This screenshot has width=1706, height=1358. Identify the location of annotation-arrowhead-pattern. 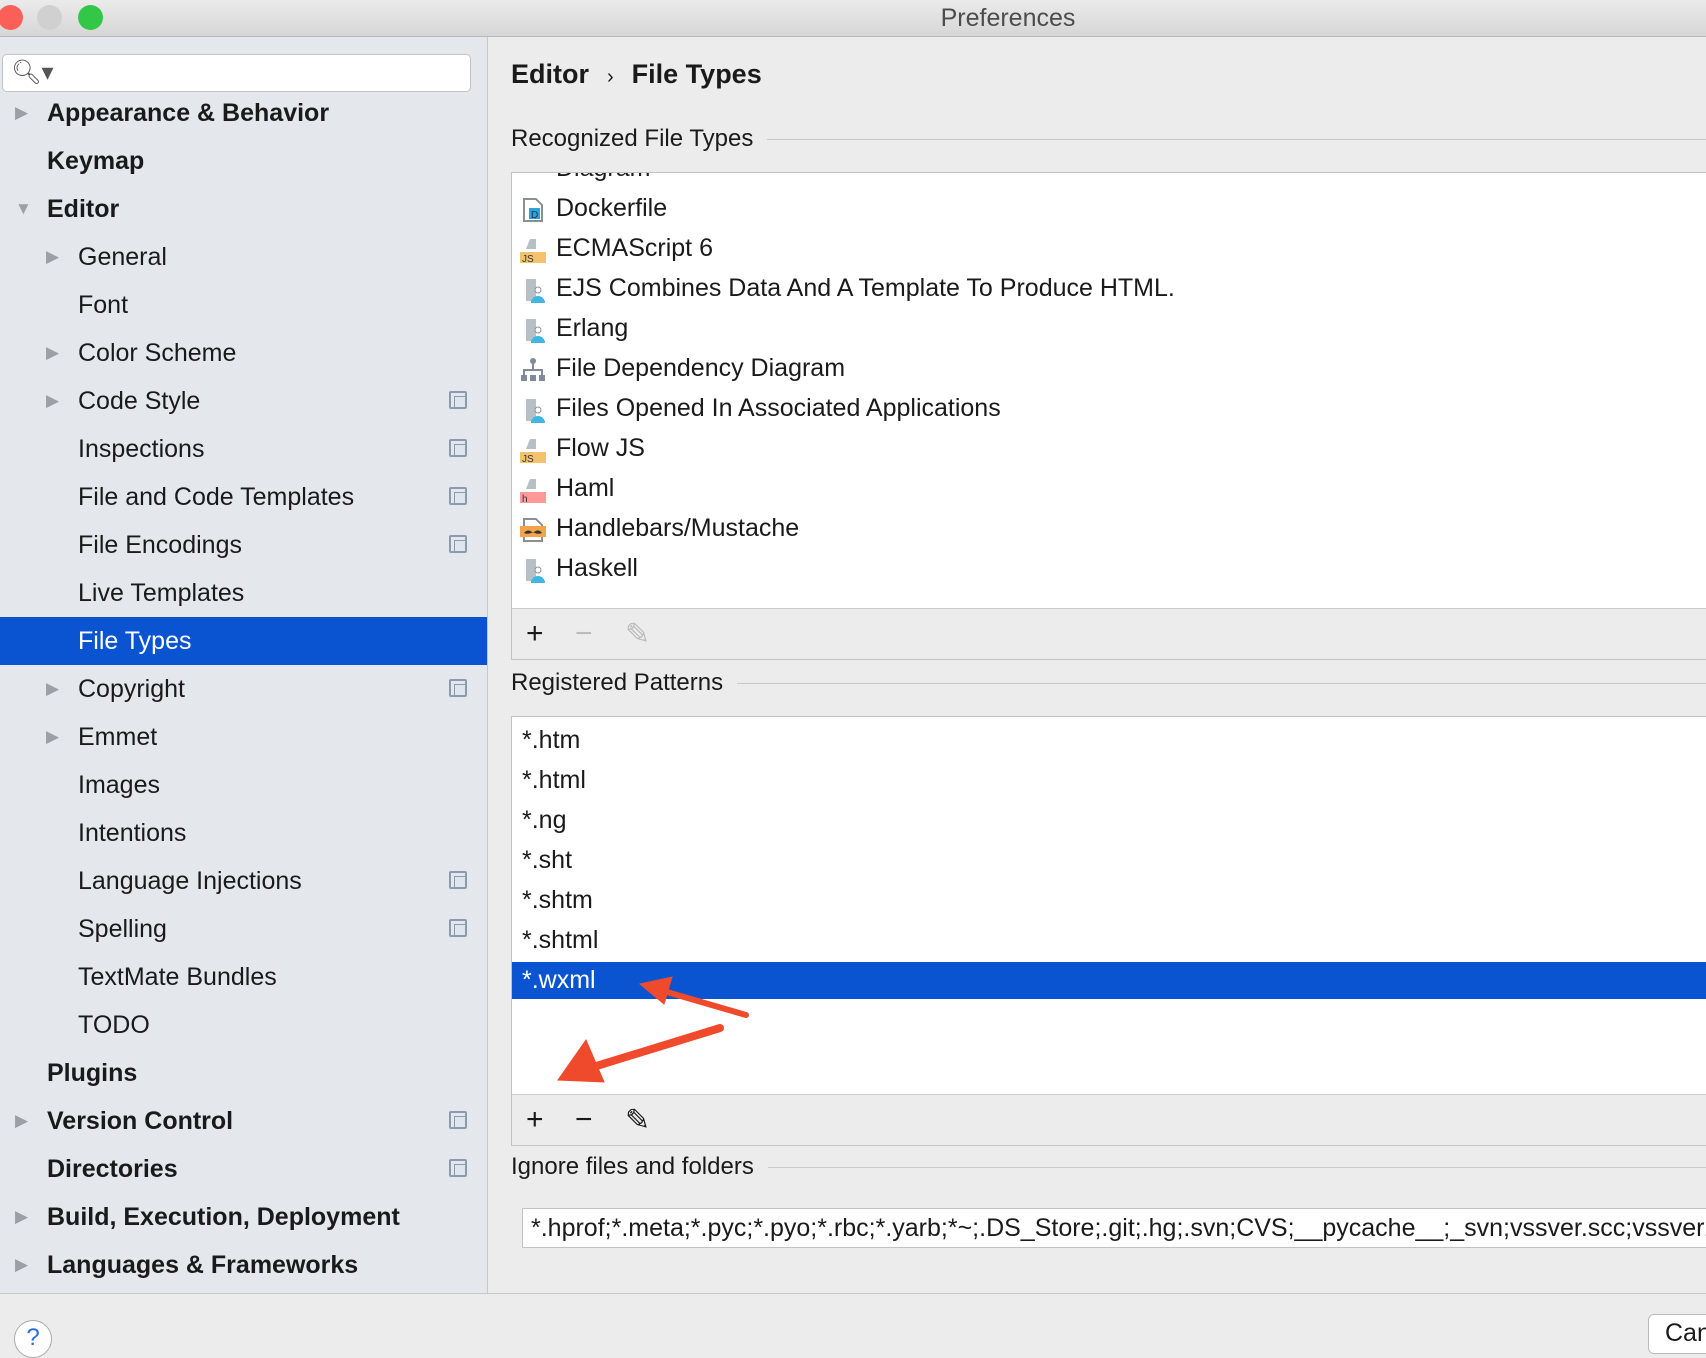
(655, 990).